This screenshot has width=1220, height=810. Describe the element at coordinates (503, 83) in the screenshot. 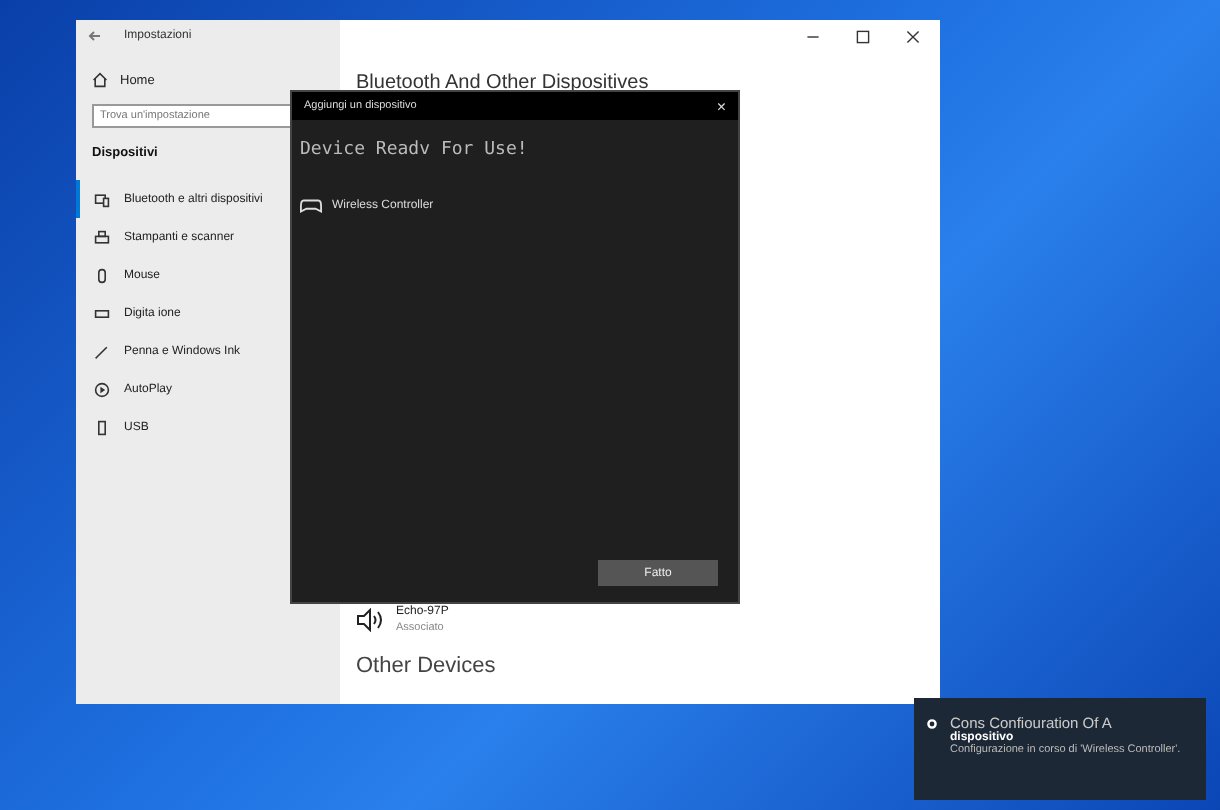

I see `page-heading: Bluetooth And Other Dispositives` at that location.